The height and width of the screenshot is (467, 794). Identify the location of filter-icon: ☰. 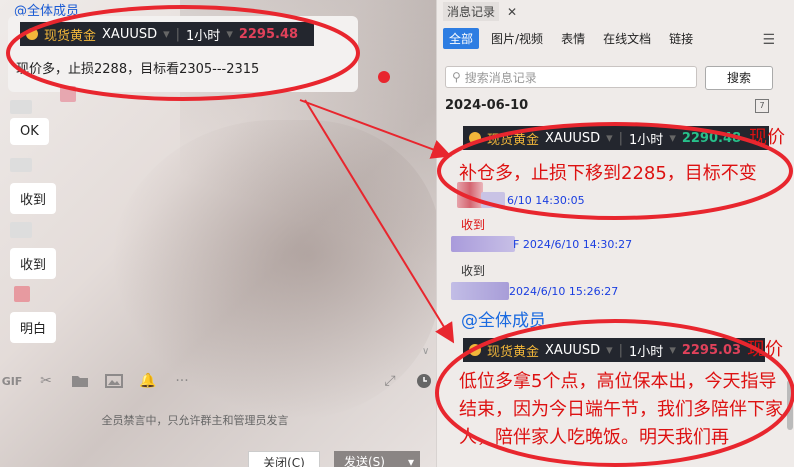
(768, 40).